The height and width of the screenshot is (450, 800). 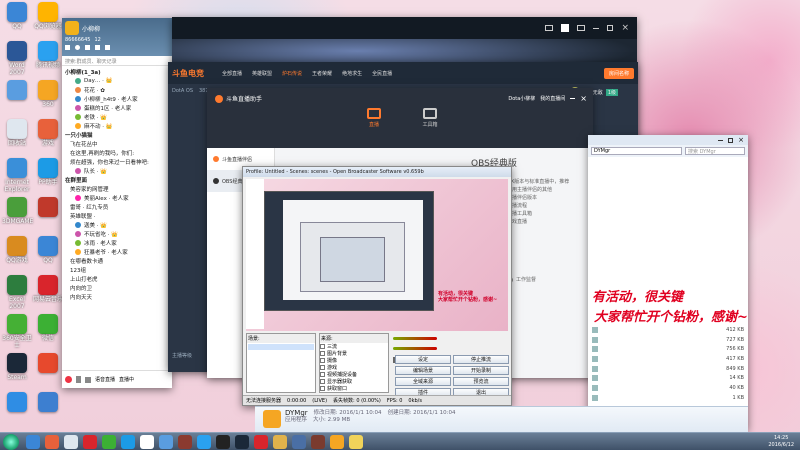 What do you see at coordinates (423, 381) in the screenshot?
I see `obs-button: 全域来源` at bounding box center [423, 381].